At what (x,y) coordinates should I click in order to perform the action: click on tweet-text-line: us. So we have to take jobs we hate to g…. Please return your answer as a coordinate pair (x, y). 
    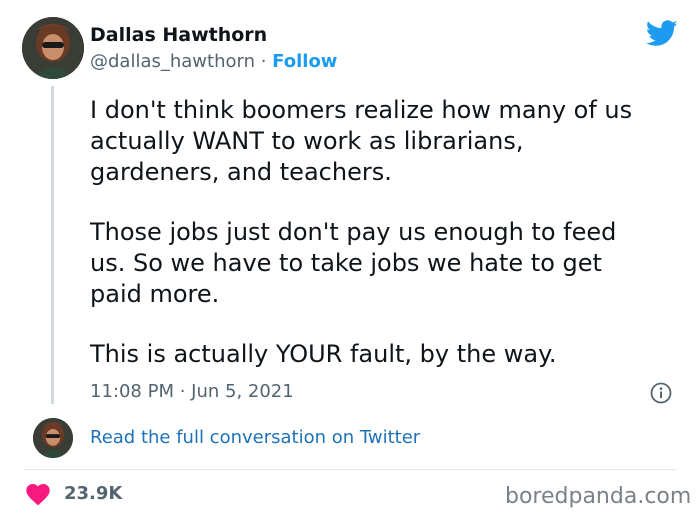
    Looking at the image, I should click on (346, 263).